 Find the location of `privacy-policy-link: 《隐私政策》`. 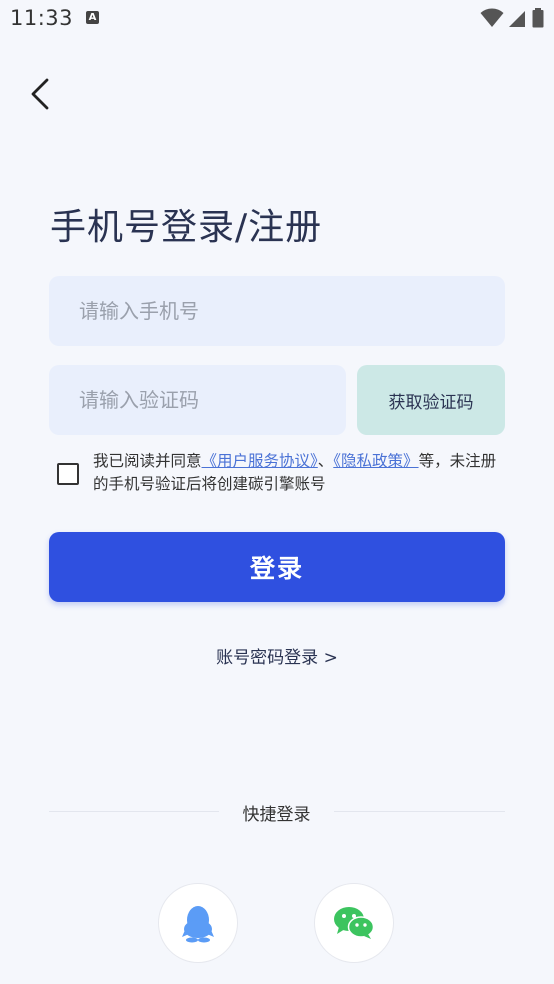

privacy-policy-link: 《隐私政策》 is located at coordinates (375, 461).